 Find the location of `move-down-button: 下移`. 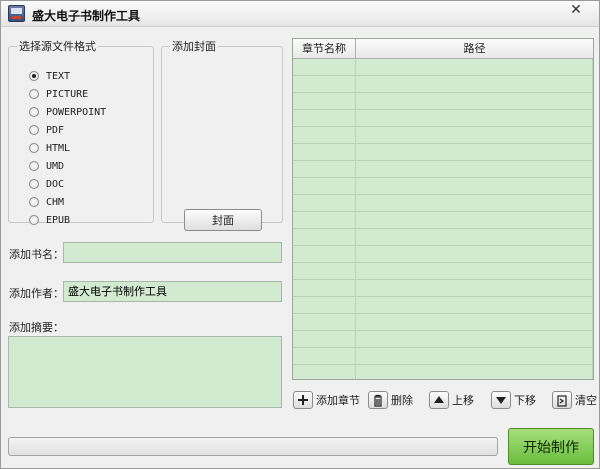

move-down-button: 下移 is located at coordinates (513, 400).